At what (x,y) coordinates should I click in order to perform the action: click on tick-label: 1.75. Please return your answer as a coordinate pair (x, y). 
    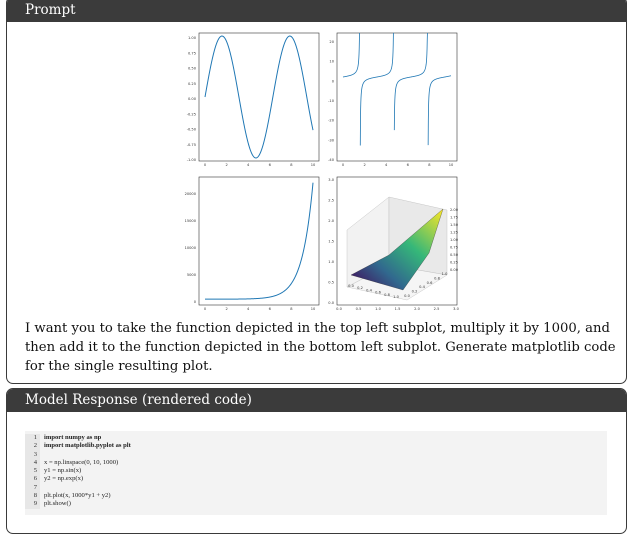
    Looking at the image, I should click on (454, 218).